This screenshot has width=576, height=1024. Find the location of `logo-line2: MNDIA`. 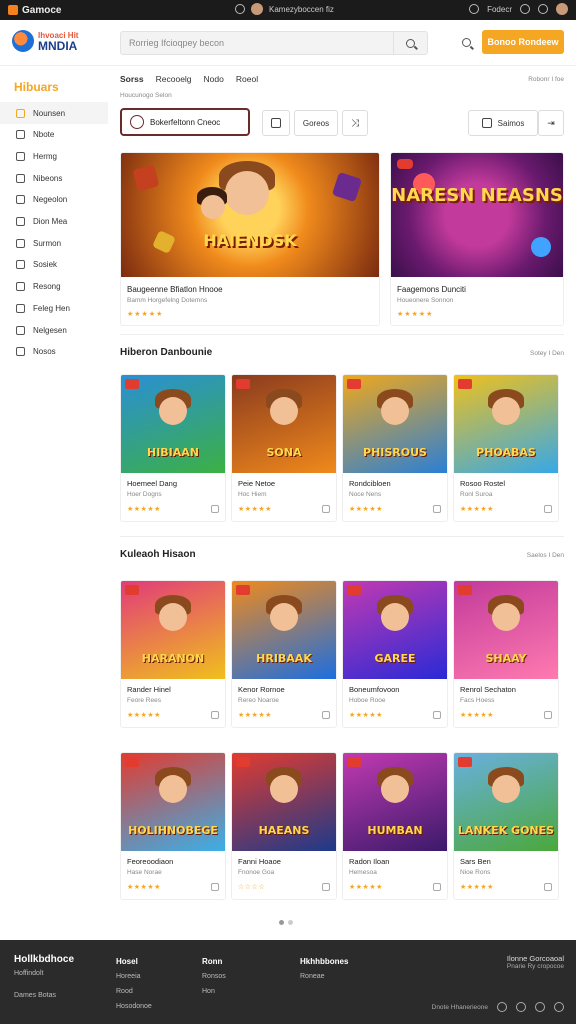

logo-line2: MNDIA is located at coordinates (58, 45).